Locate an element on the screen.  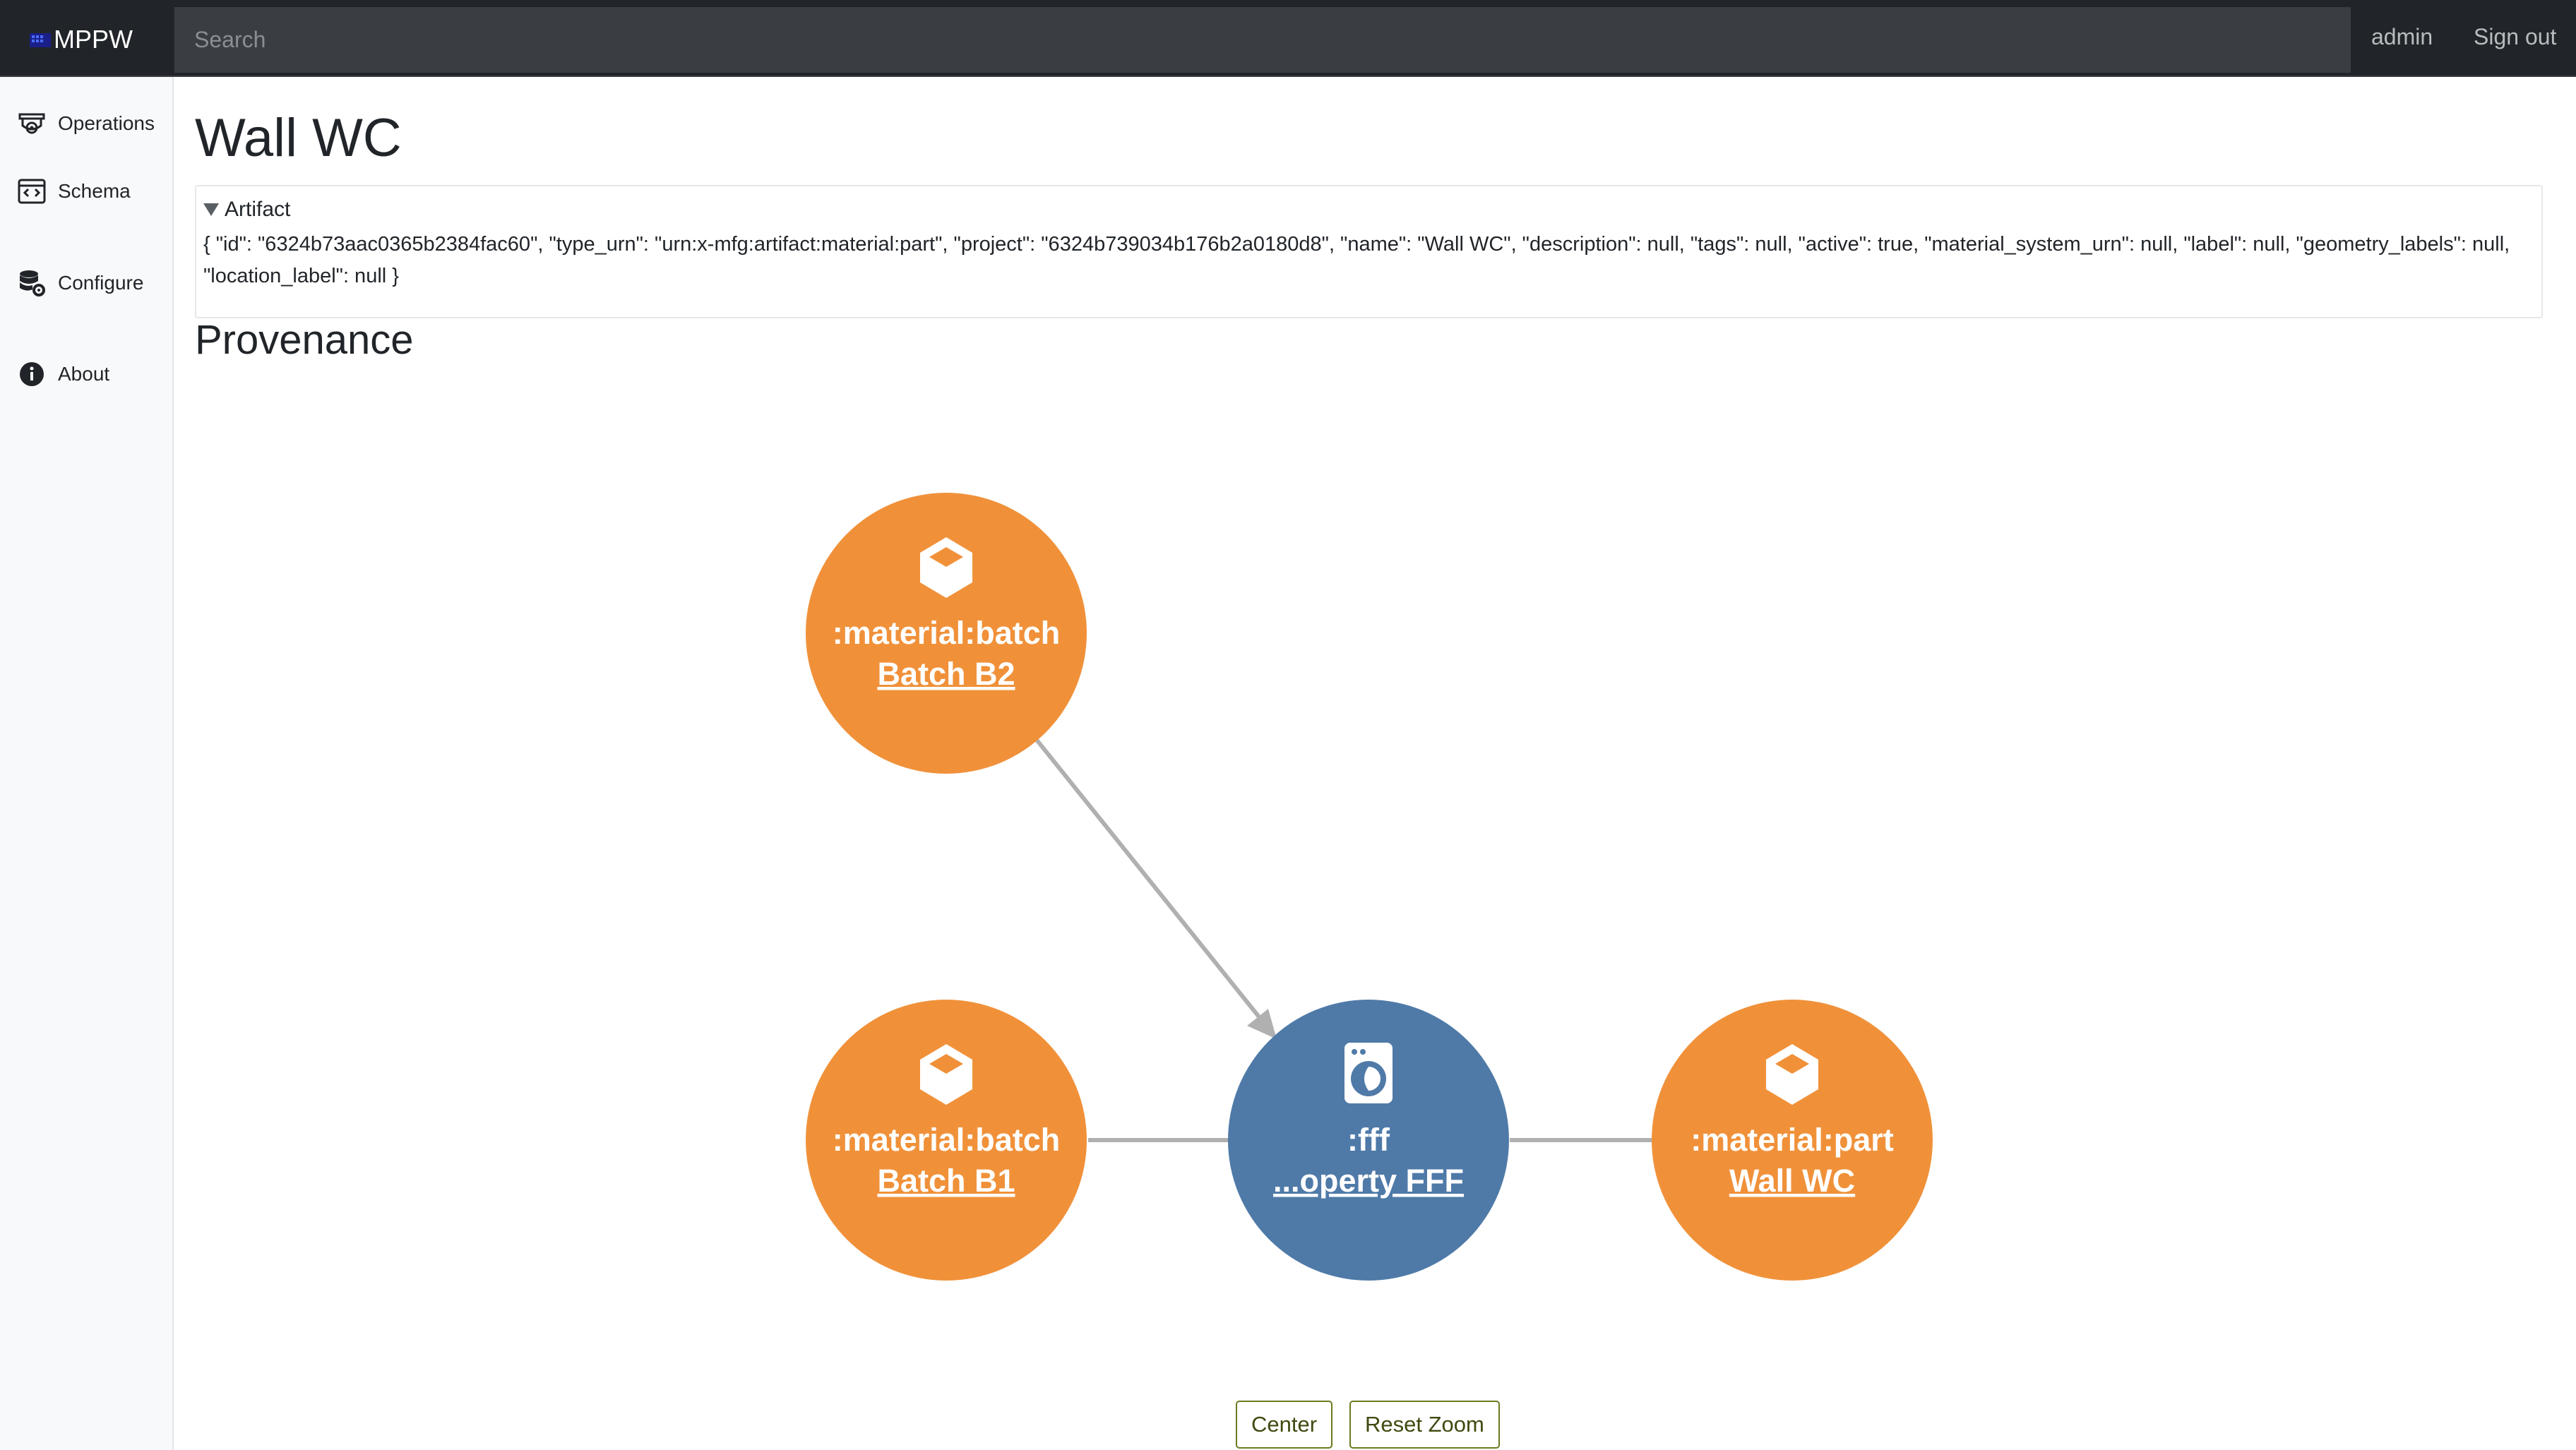
node-link: Batch B2 is located at coordinates (946, 674).